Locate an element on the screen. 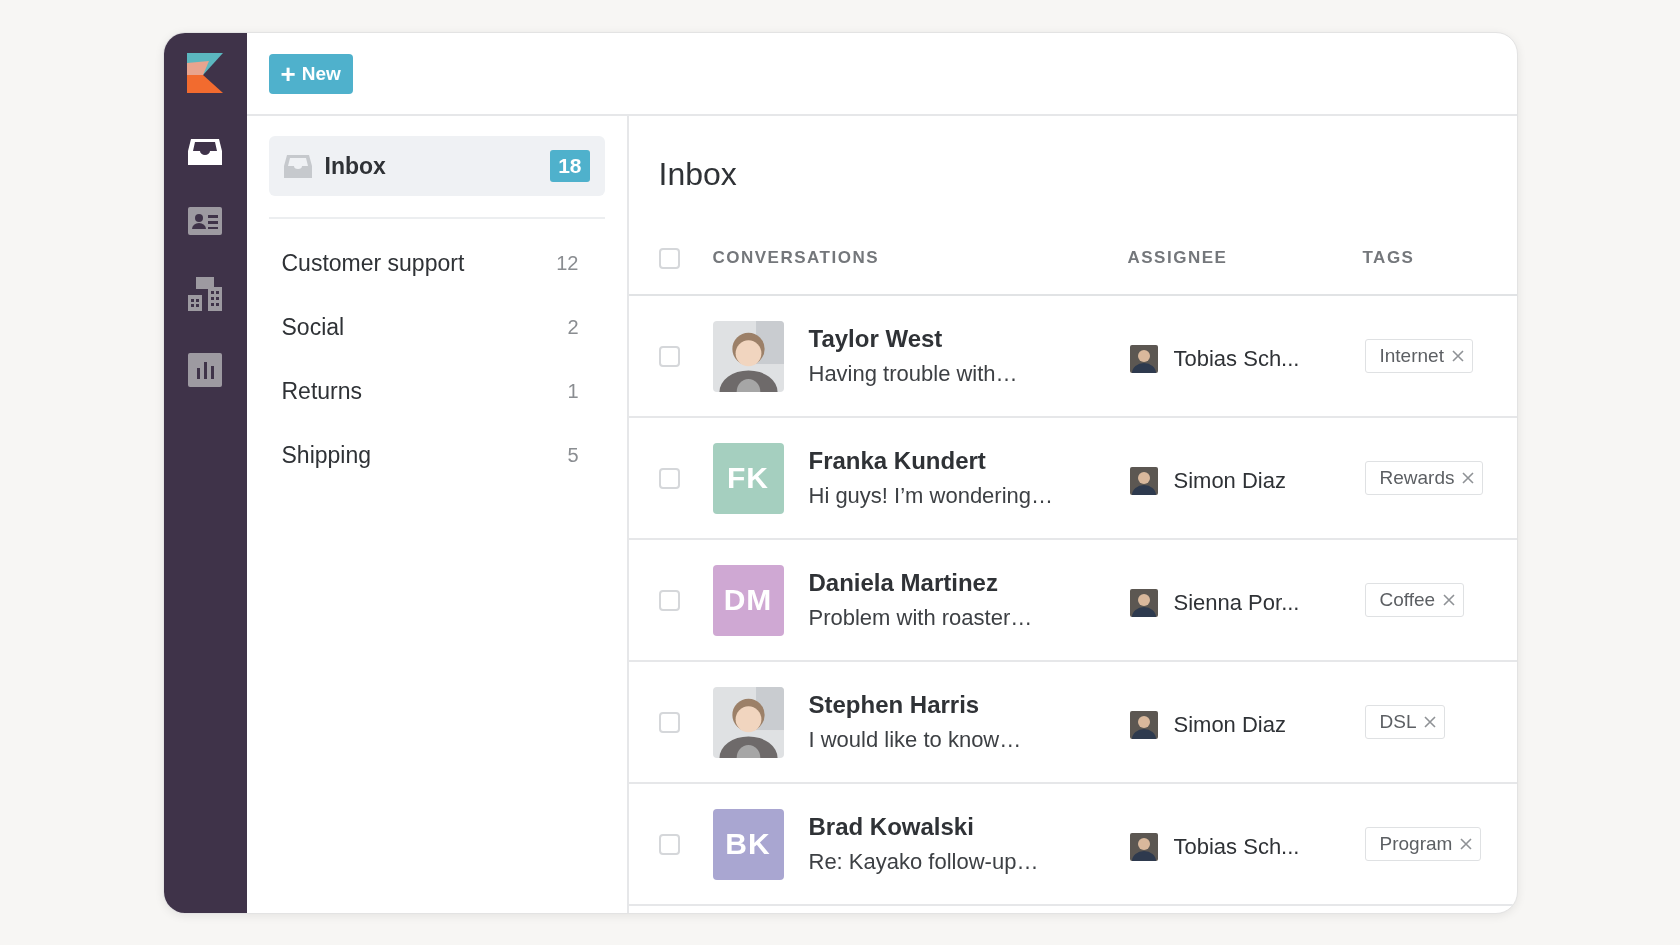 This screenshot has width=1680, height=945. tag-chip: Rewards is located at coordinates (1424, 478).